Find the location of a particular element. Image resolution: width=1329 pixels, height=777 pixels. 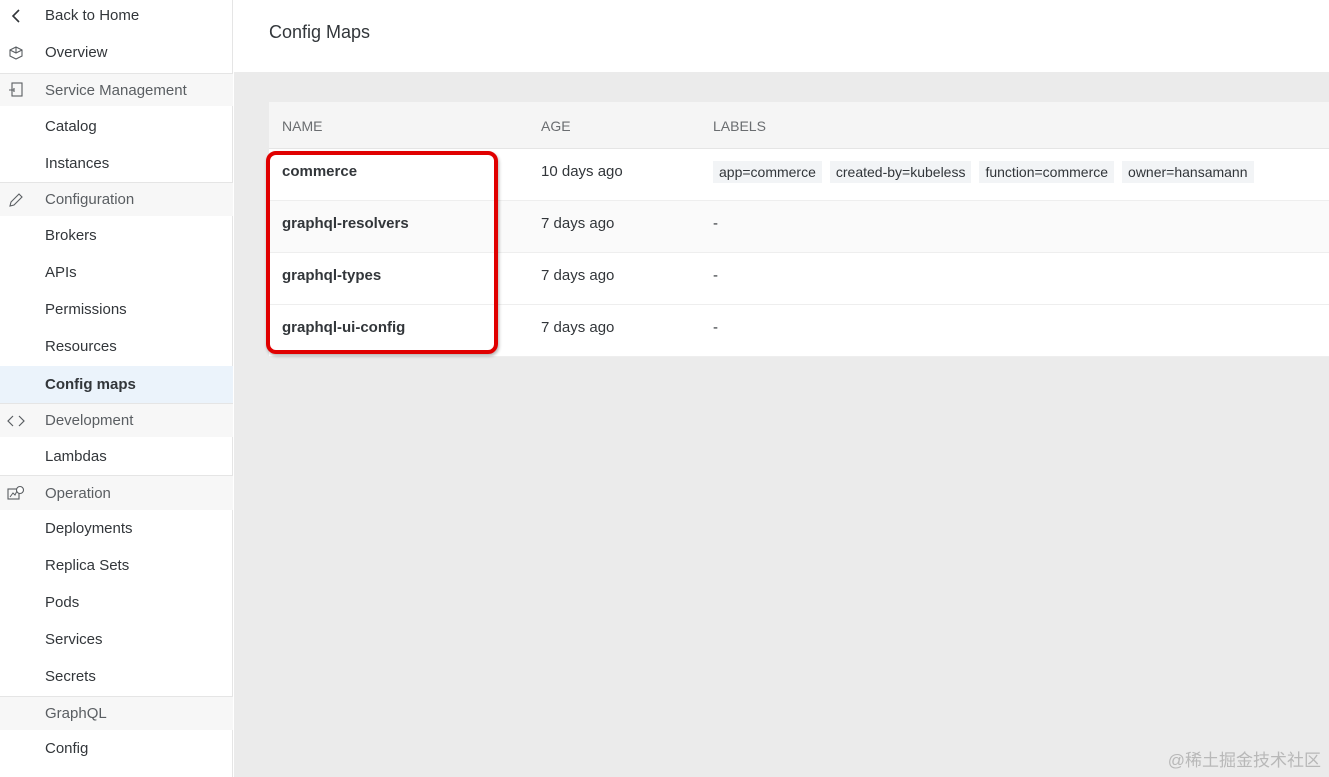

sidebar-item-resources: Resources is located at coordinates (116, 346).